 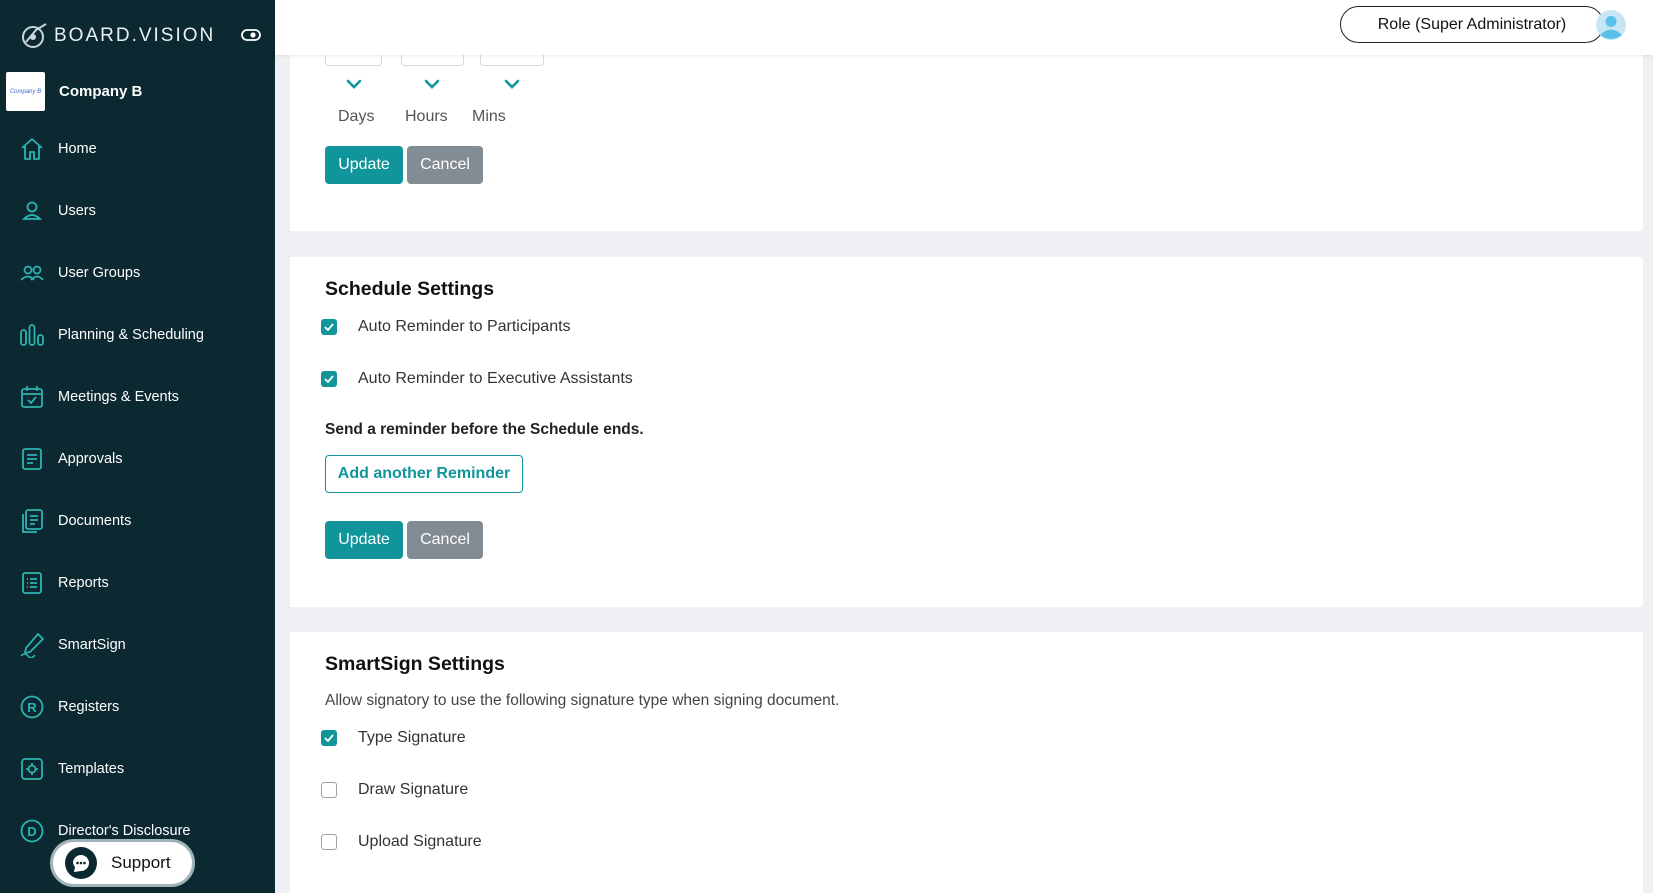 I want to click on sidebar-item-label: SmartSign, so click(x=92, y=645).